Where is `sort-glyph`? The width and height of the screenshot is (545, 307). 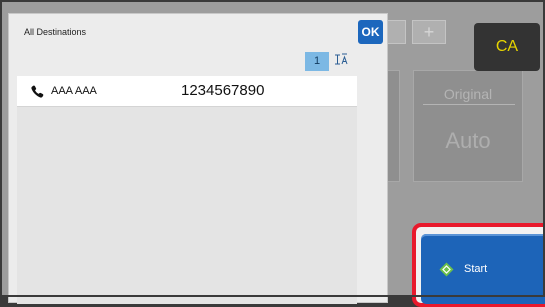 sort-glyph is located at coordinates (341, 59).